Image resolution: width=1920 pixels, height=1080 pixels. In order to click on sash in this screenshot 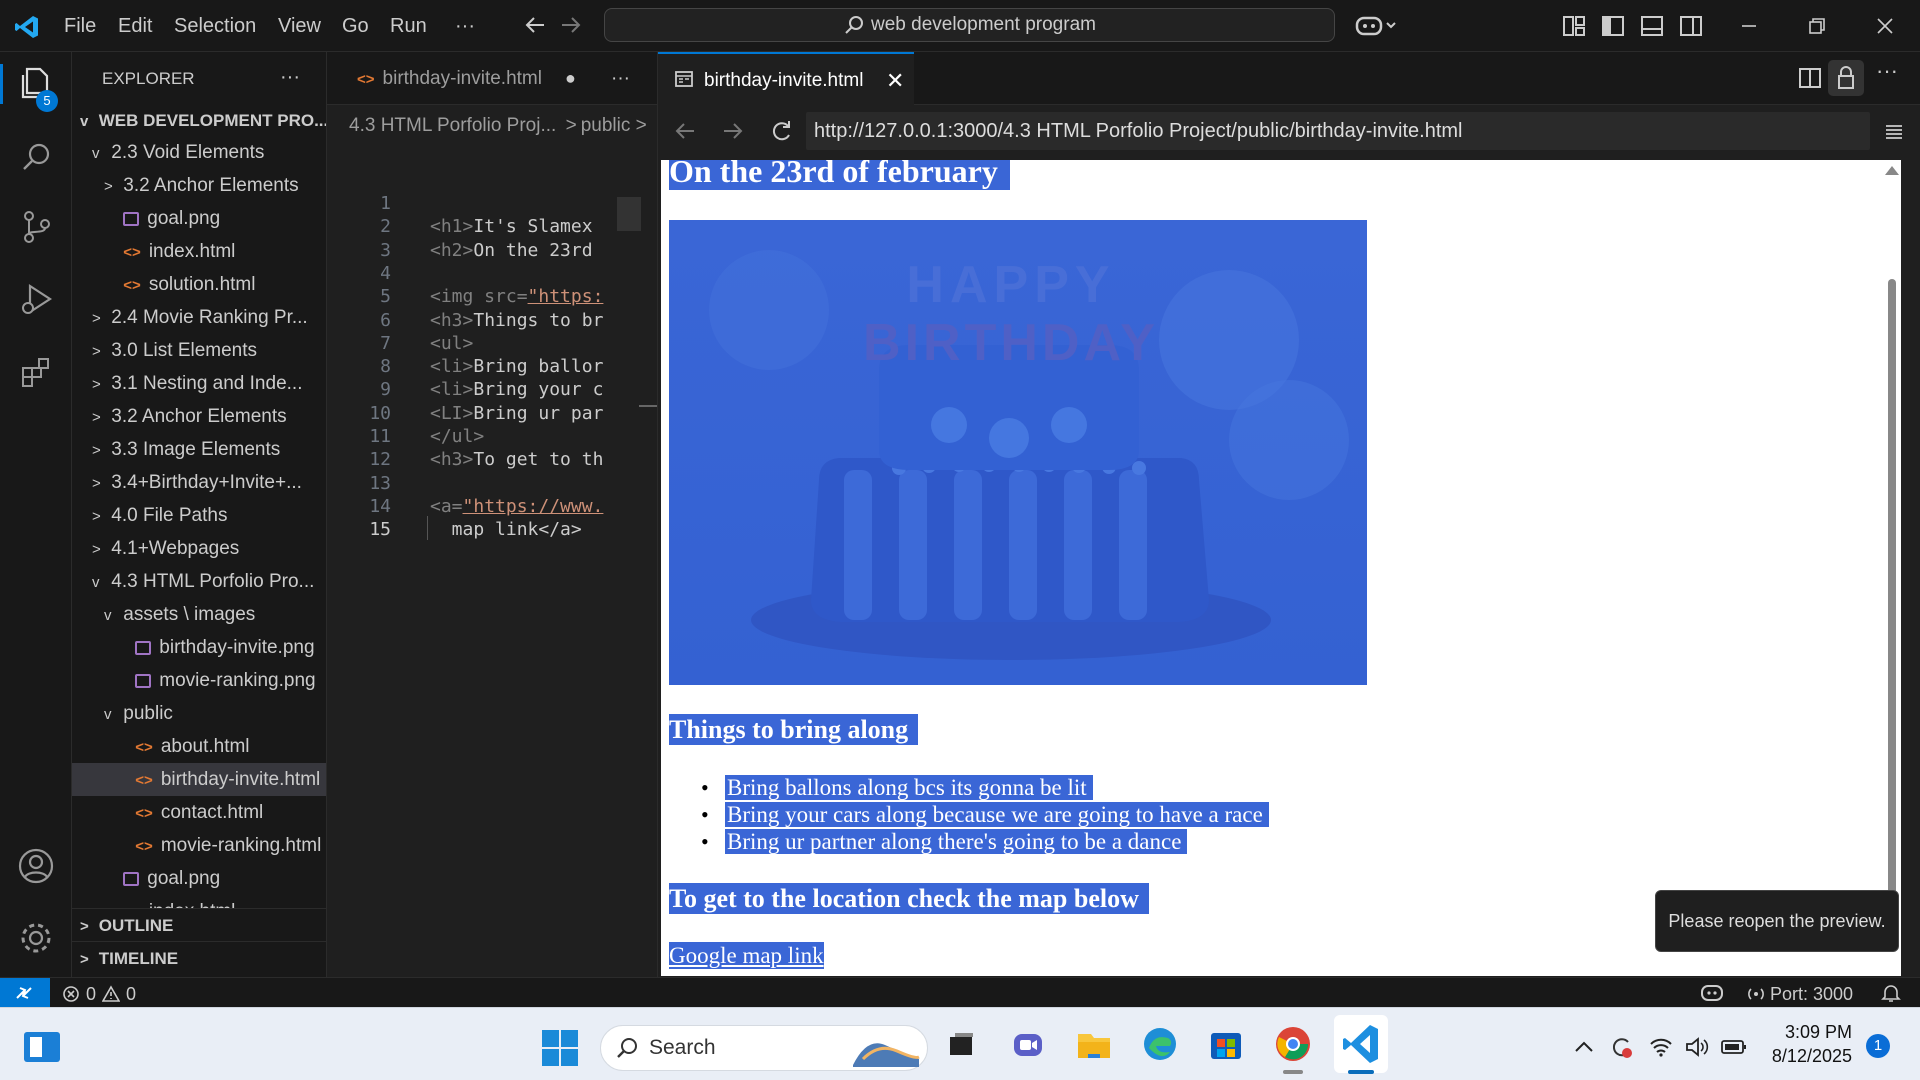, I will do `click(648, 406)`.